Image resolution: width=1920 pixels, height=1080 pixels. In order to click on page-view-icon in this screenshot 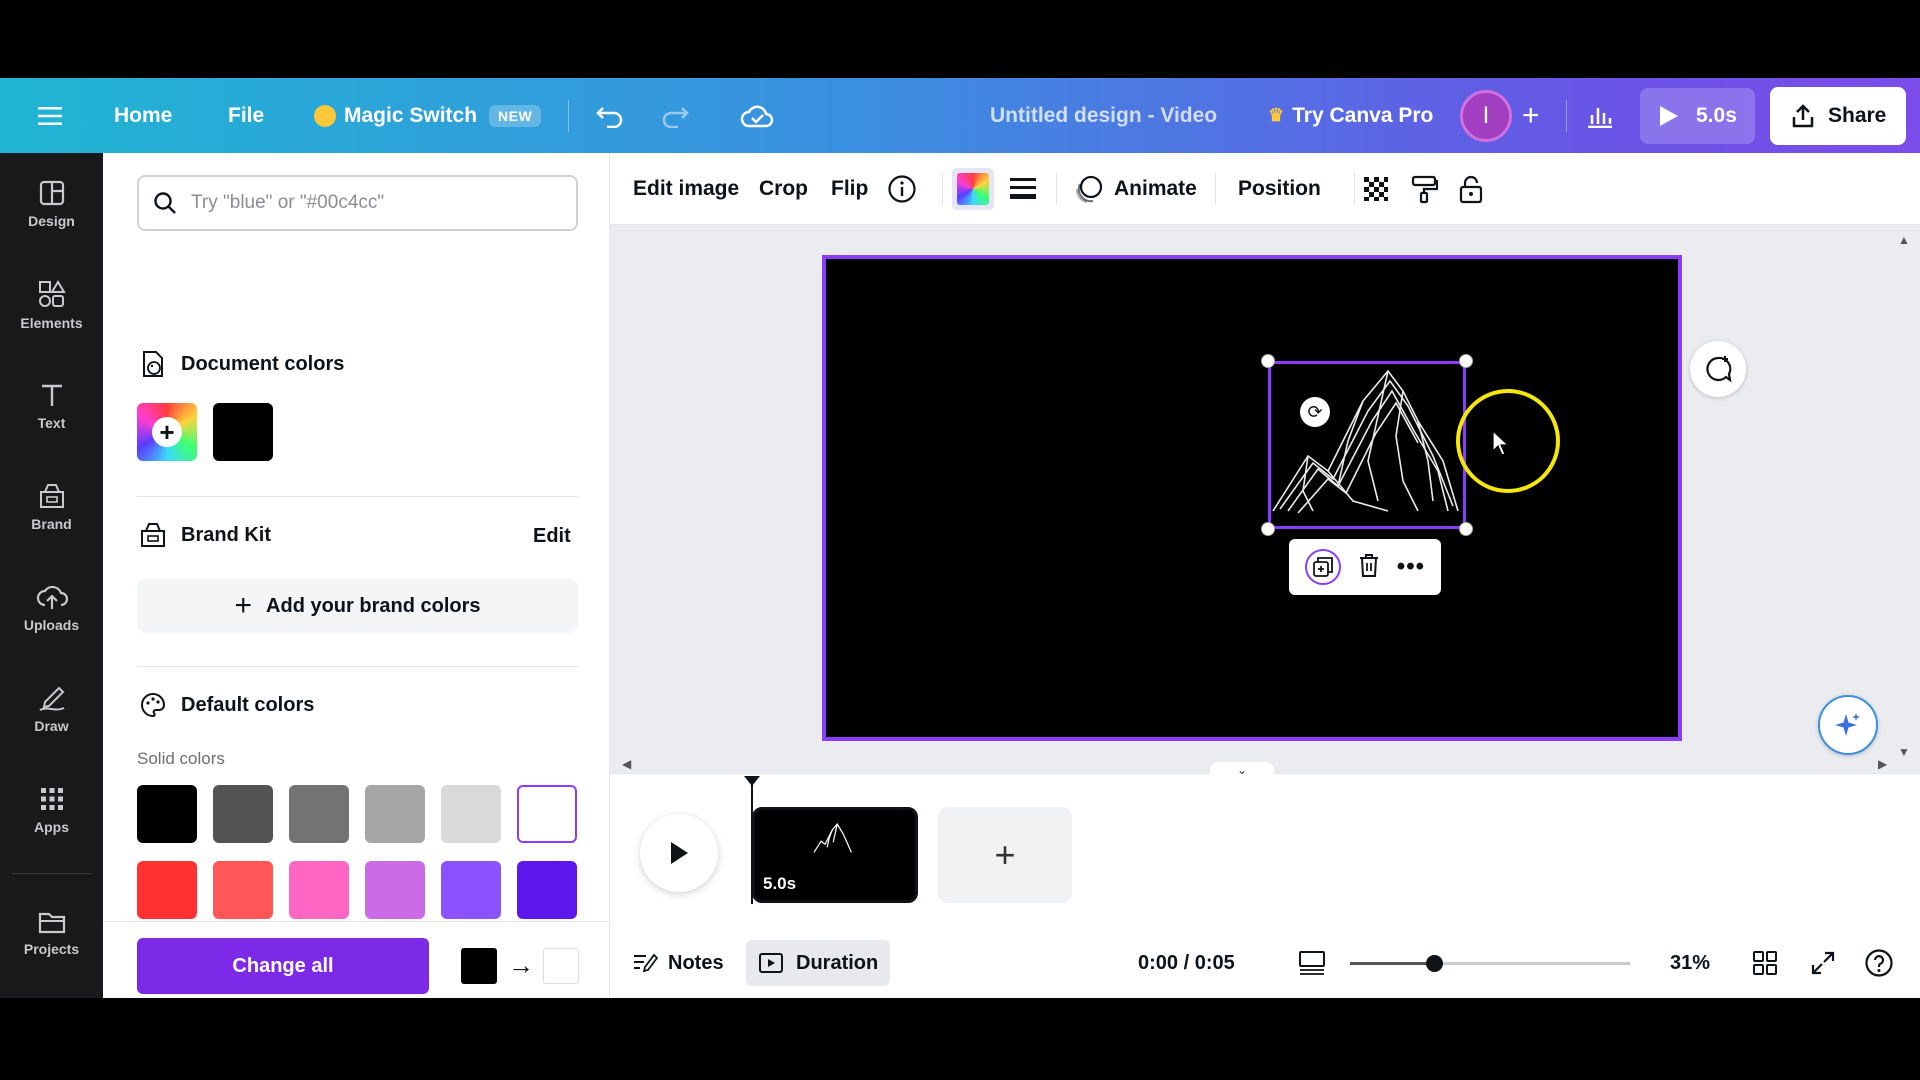, I will do `click(1312, 963)`.